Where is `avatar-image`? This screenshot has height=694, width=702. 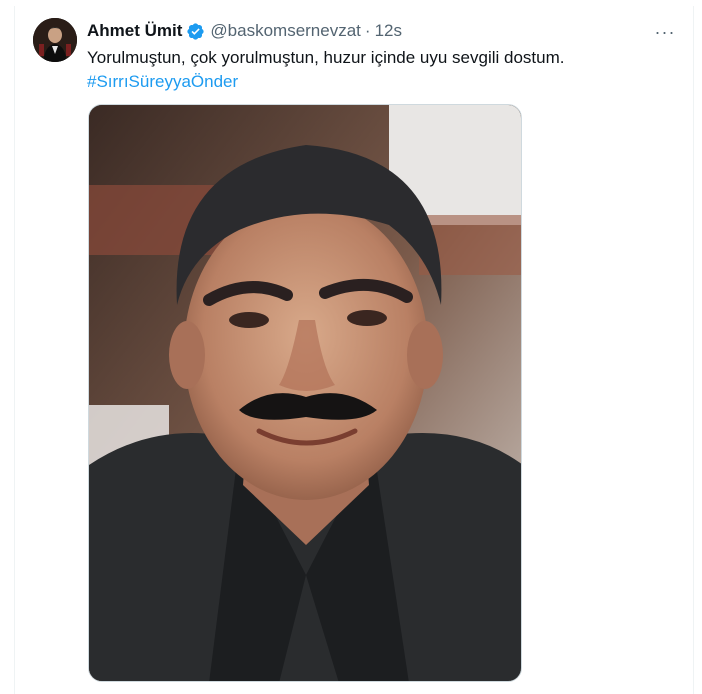 avatar-image is located at coordinates (55, 40).